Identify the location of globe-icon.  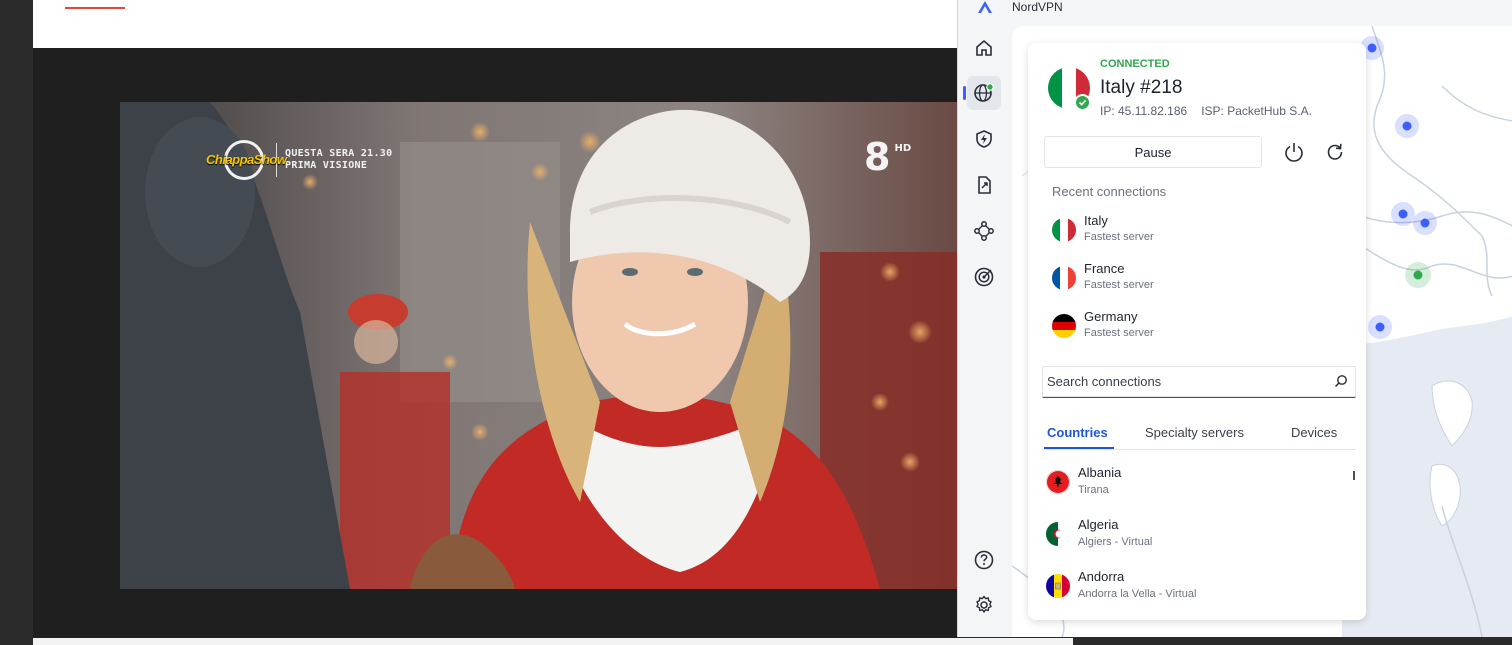
(984, 92).